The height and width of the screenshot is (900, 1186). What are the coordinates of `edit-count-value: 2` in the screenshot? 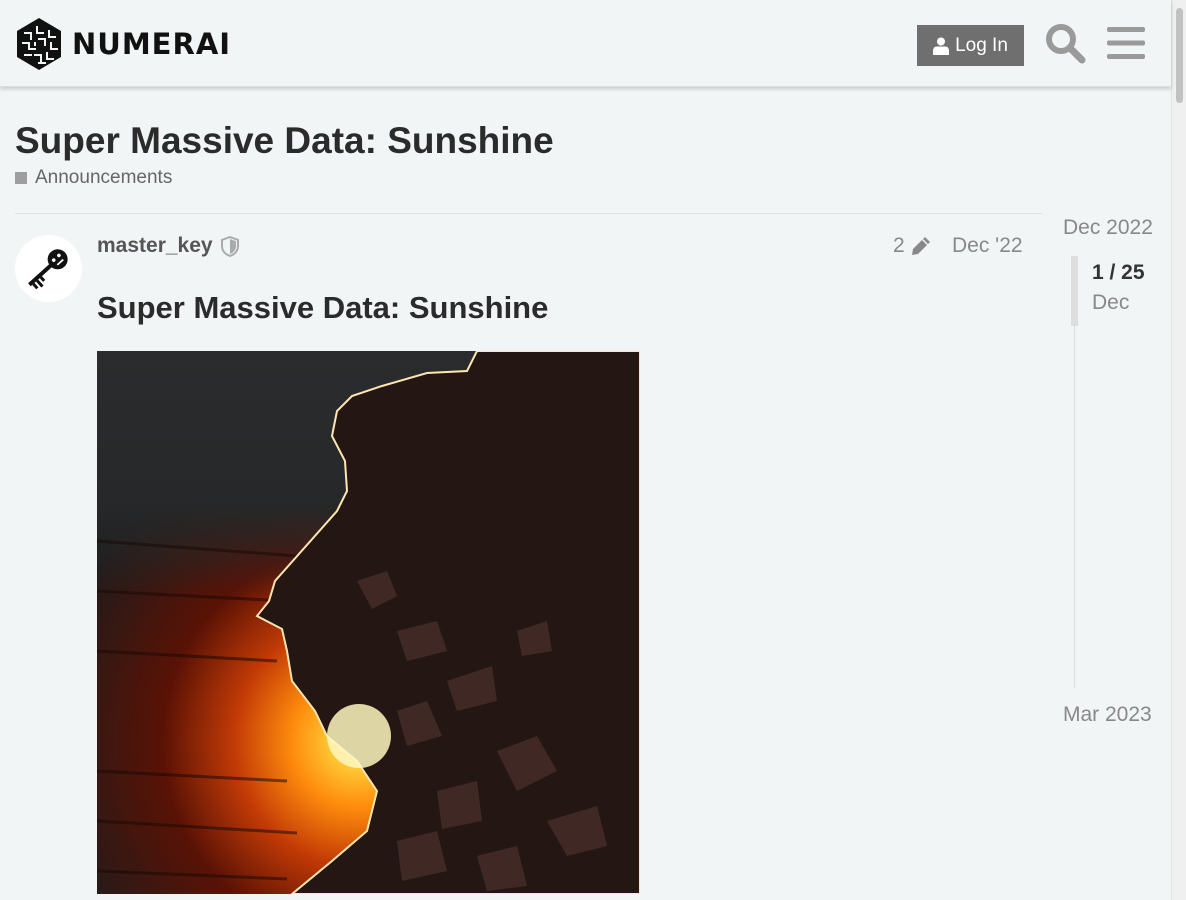 It's located at (899, 245).